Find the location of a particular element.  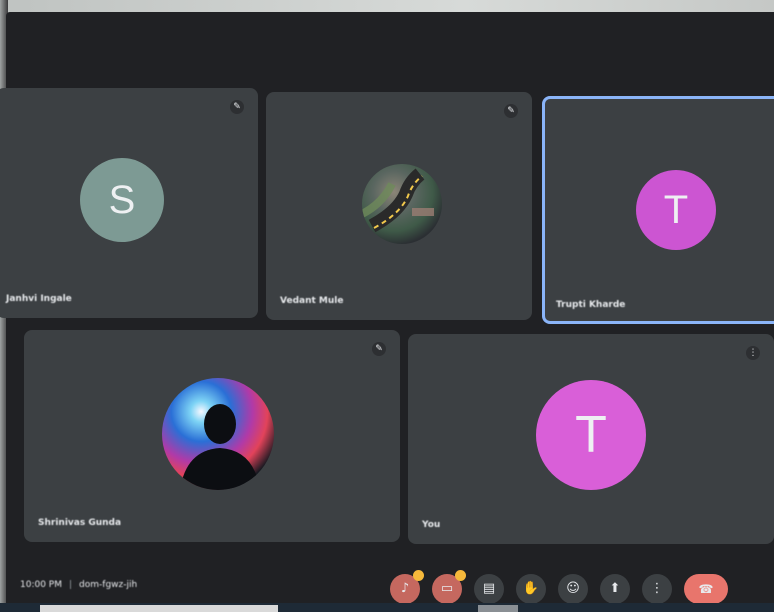

road-photo-icon is located at coordinates (398, 200).